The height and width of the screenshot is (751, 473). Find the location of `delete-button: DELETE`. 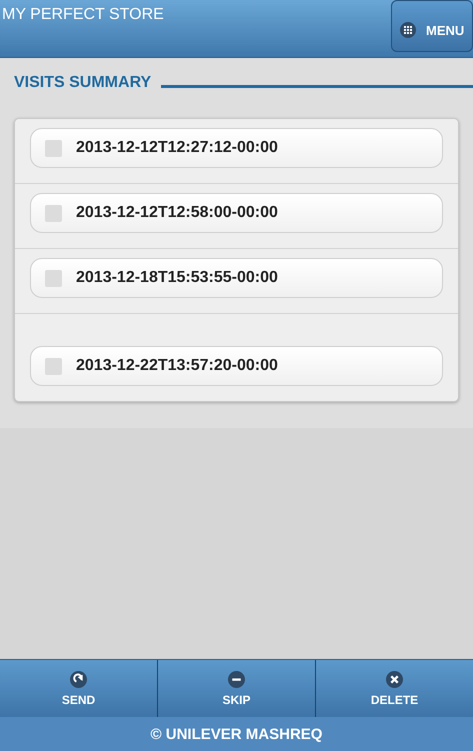

delete-button: DELETE is located at coordinates (394, 688).